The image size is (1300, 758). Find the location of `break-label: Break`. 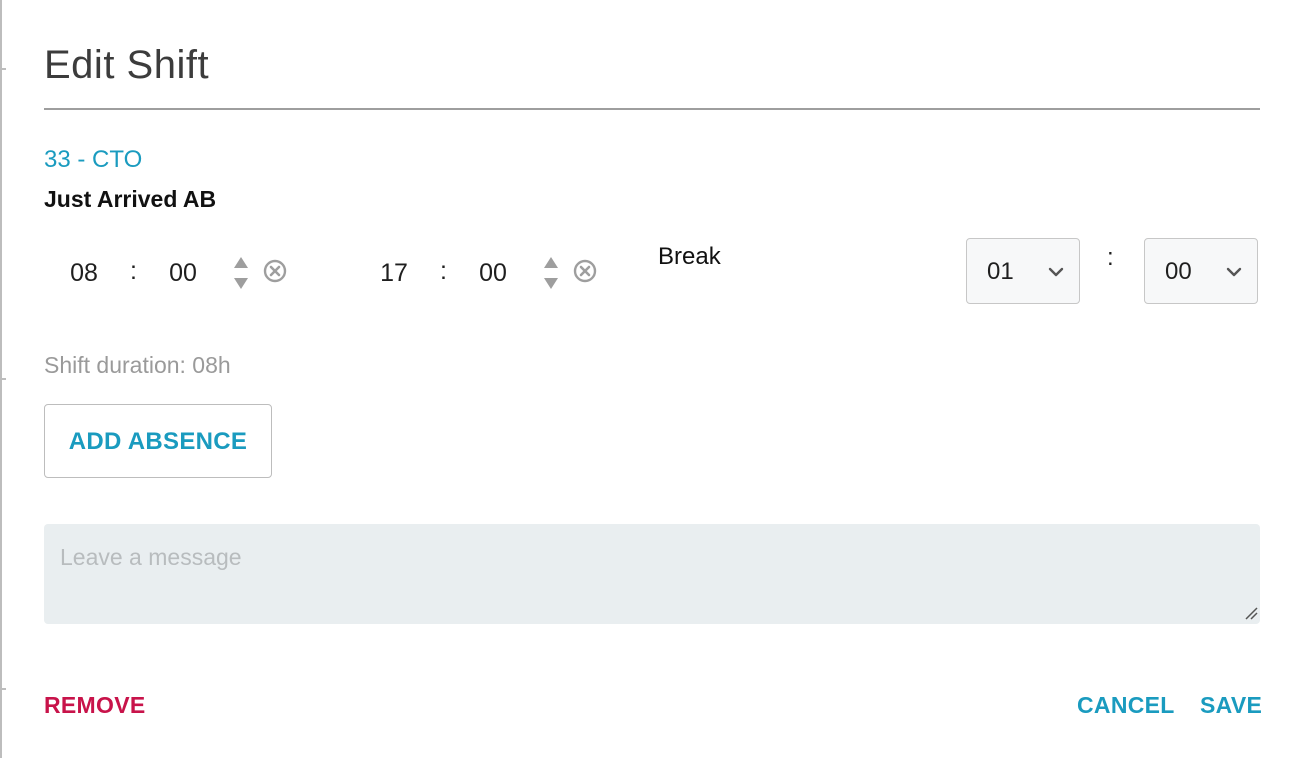

break-label: Break is located at coordinates (689, 256).